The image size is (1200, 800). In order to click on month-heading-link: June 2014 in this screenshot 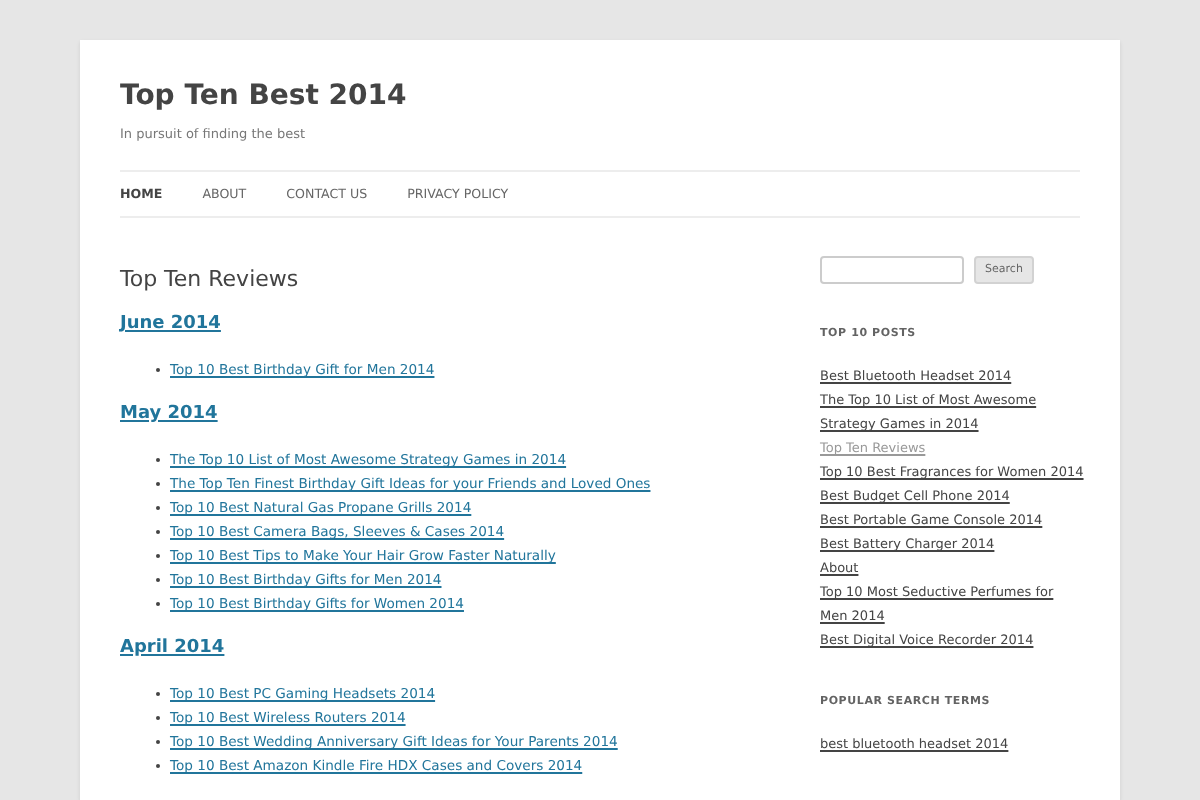, I will do `click(170, 324)`.